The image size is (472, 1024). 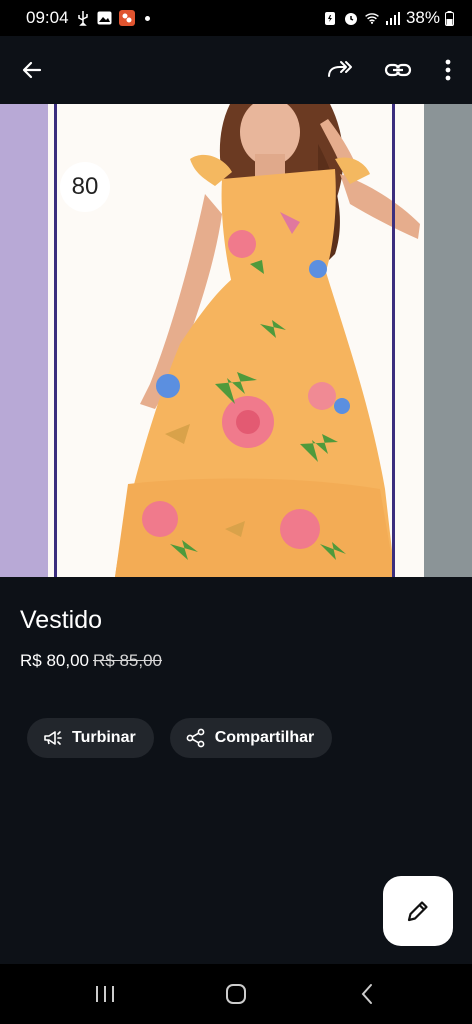 I want to click on boost-label: Turbinar, so click(x=104, y=737).